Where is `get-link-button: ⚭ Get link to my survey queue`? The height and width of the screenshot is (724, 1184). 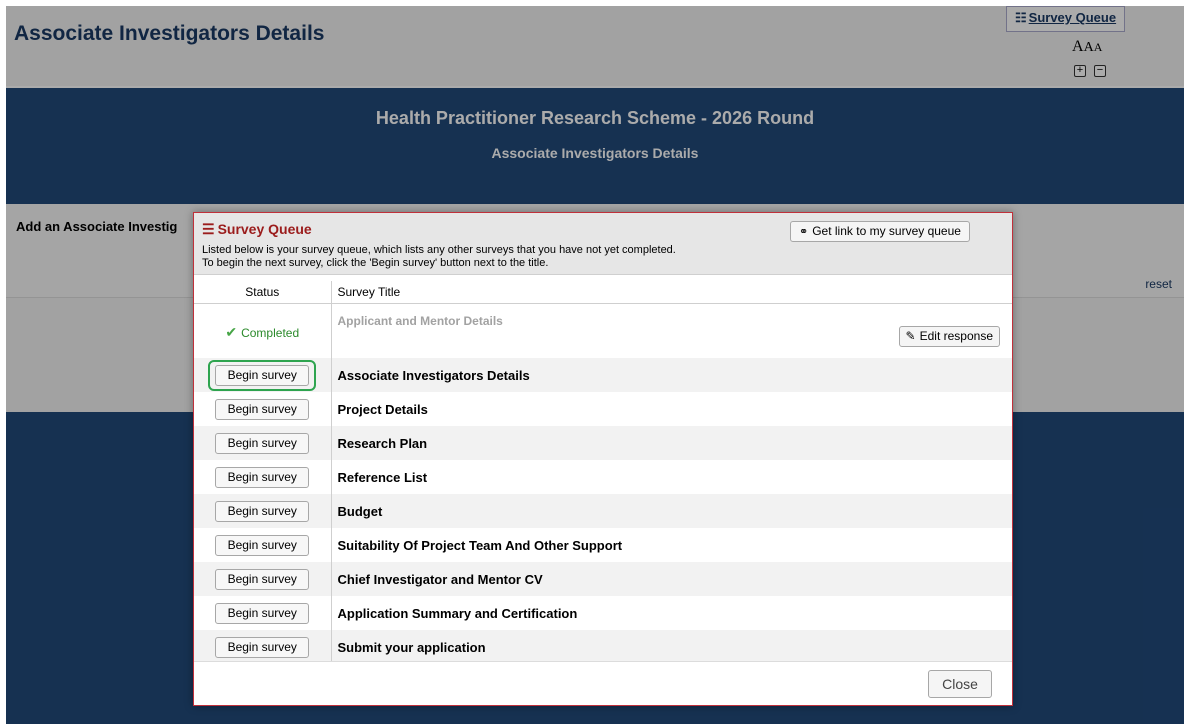 get-link-button: ⚭ Get link to my survey queue is located at coordinates (880, 231).